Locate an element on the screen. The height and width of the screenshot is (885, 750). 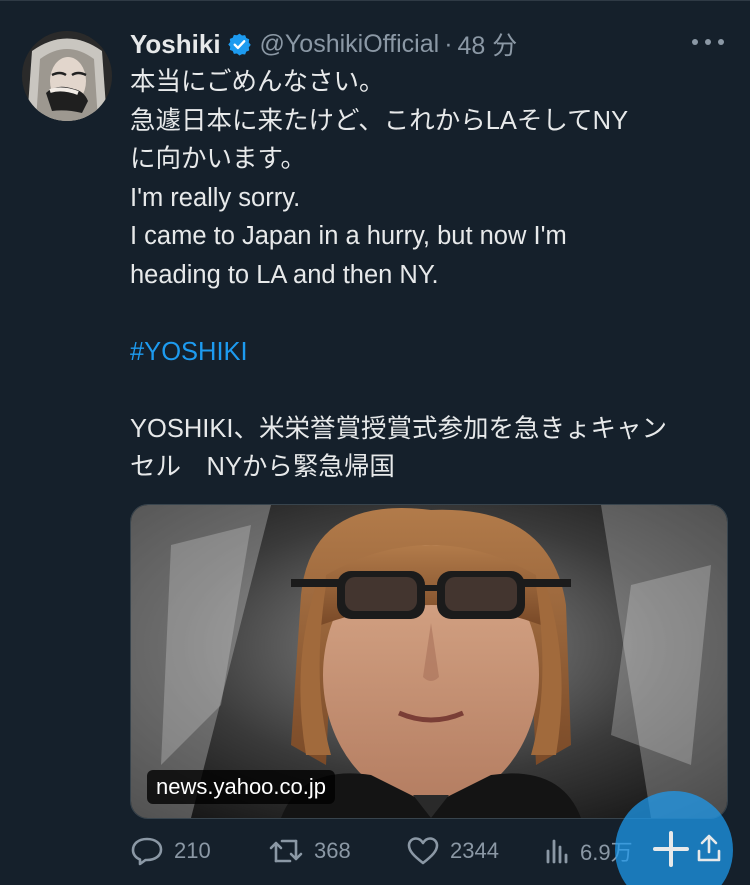
tweet-header: Yoshiki @YoshikiOfficial · 48 分 is located at coordinates (323, 44).